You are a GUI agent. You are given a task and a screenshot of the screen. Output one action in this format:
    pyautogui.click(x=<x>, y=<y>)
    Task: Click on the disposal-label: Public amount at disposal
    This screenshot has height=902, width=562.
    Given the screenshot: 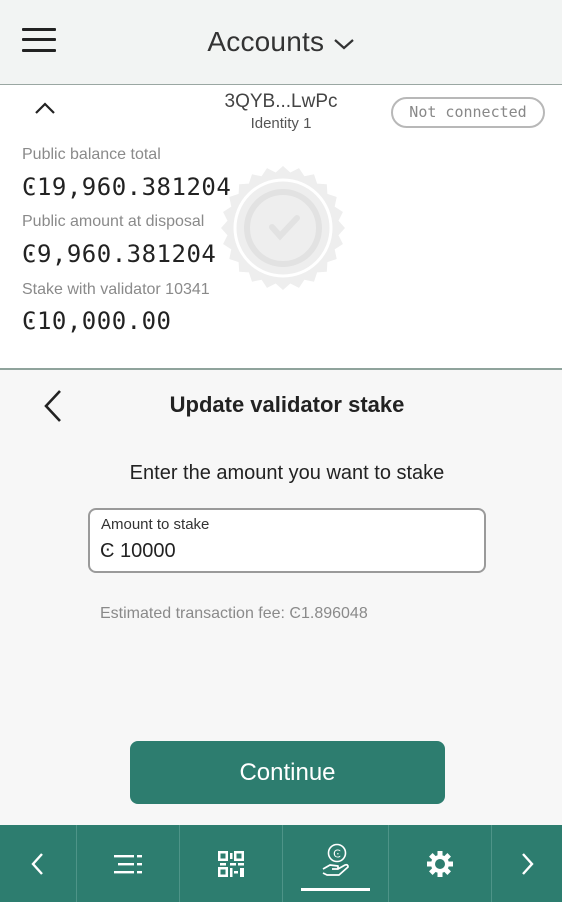 What is the action you would take?
    pyautogui.click(x=113, y=221)
    